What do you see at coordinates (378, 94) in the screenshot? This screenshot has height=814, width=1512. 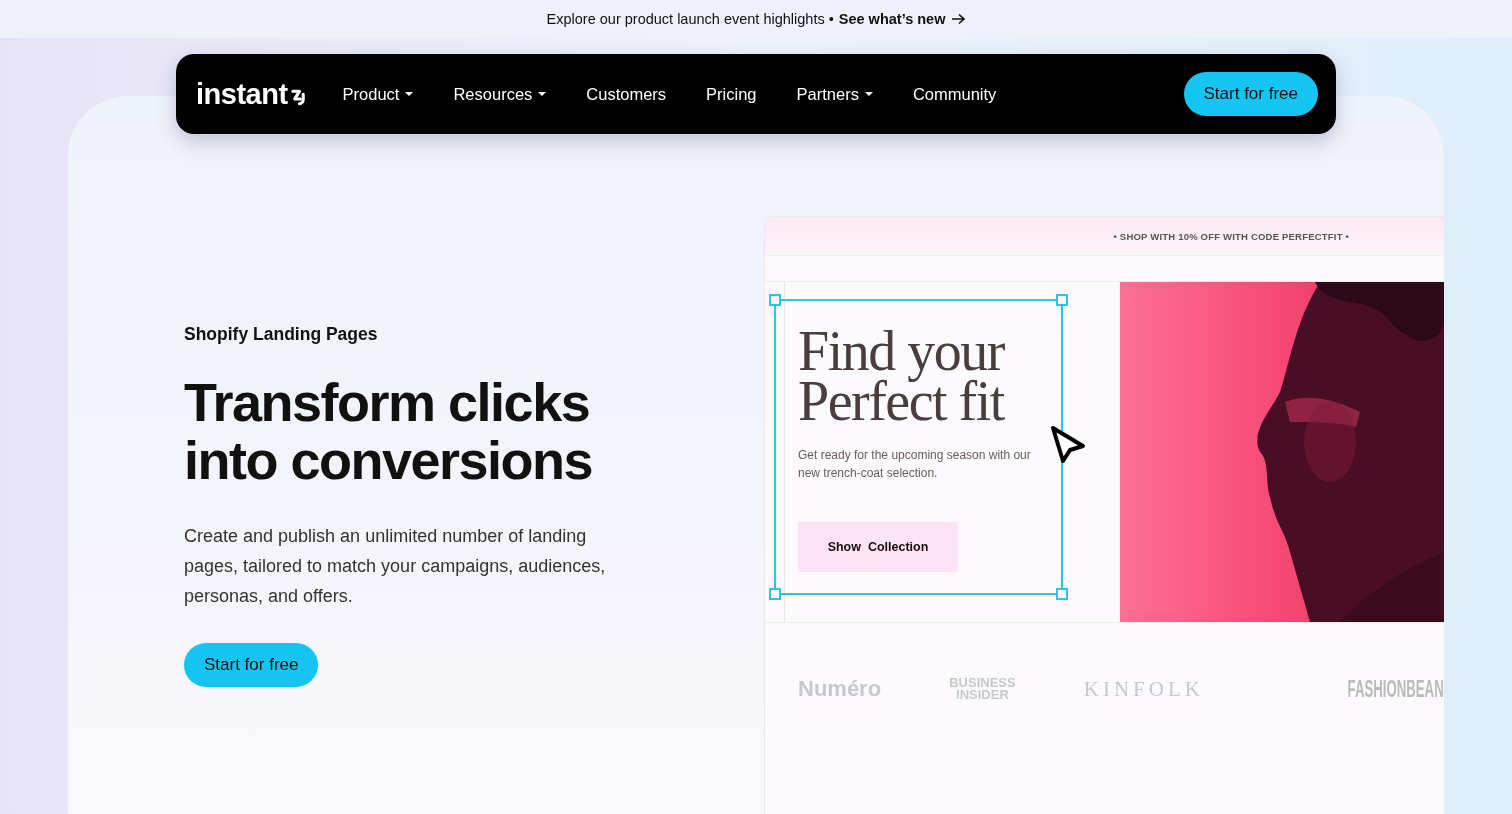 I see `nav-link: Product` at bounding box center [378, 94].